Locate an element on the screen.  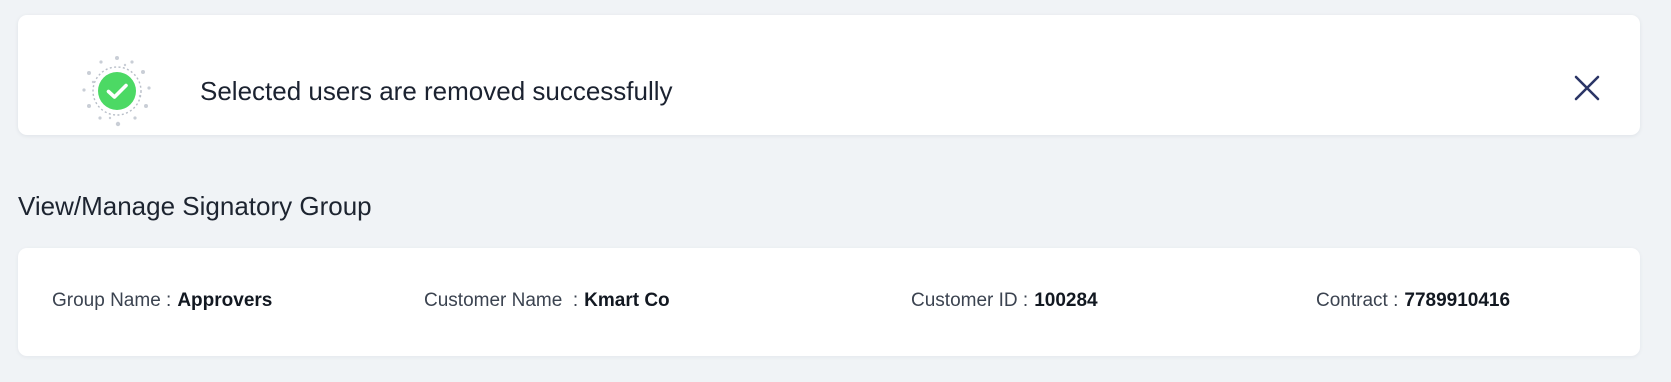
customer-name-value: Kmart Co is located at coordinates (627, 300).